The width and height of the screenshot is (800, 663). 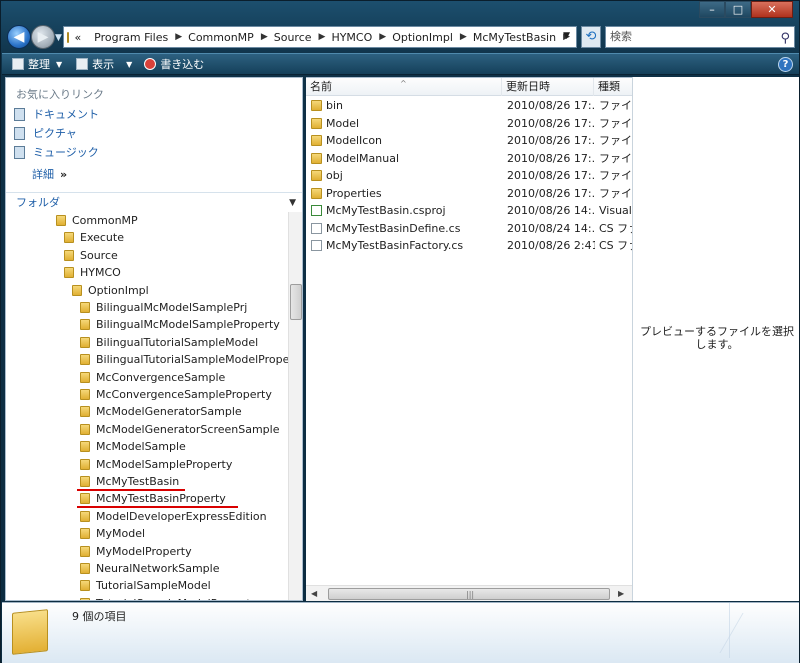 What do you see at coordinates (566, 36) in the screenshot?
I see `address-dropdown-icon: ▼` at bounding box center [566, 36].